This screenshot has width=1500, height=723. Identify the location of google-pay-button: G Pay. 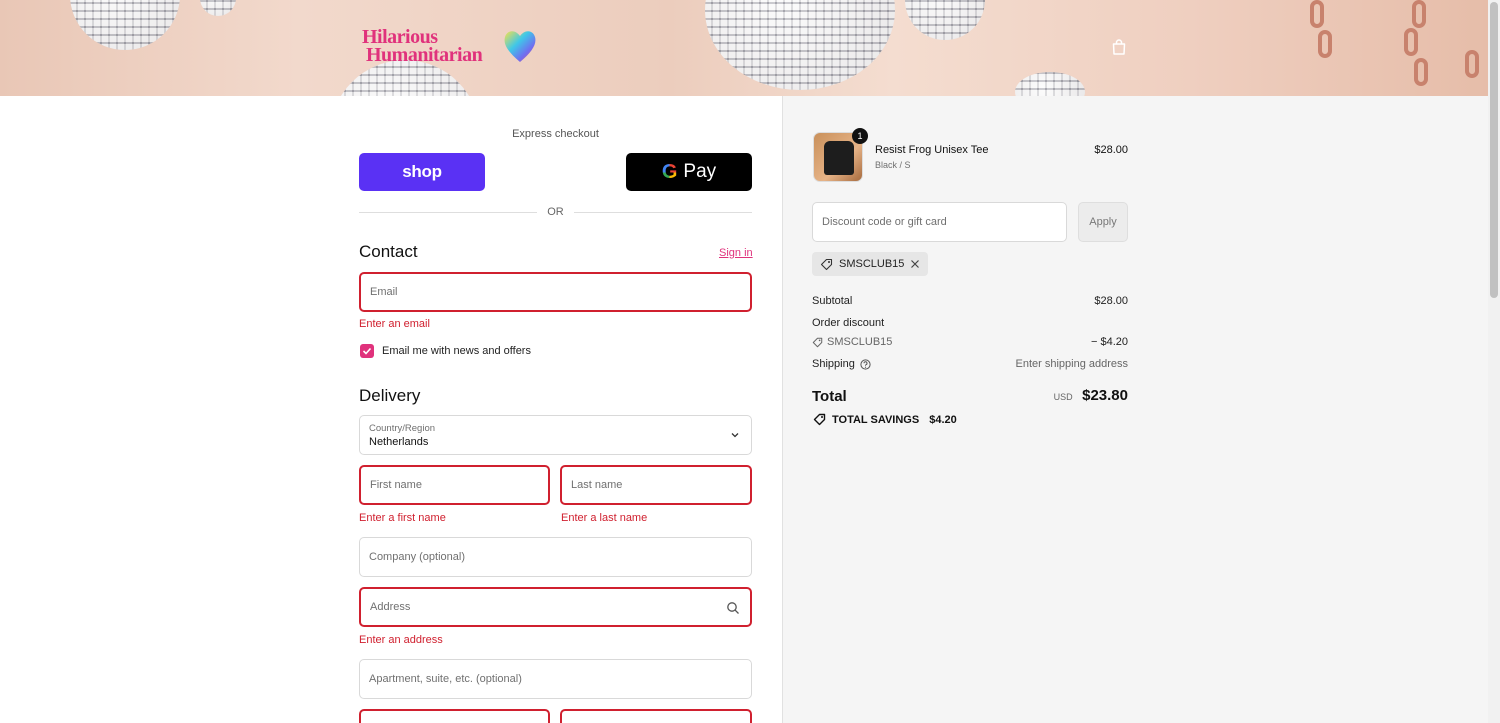
(689, 172).